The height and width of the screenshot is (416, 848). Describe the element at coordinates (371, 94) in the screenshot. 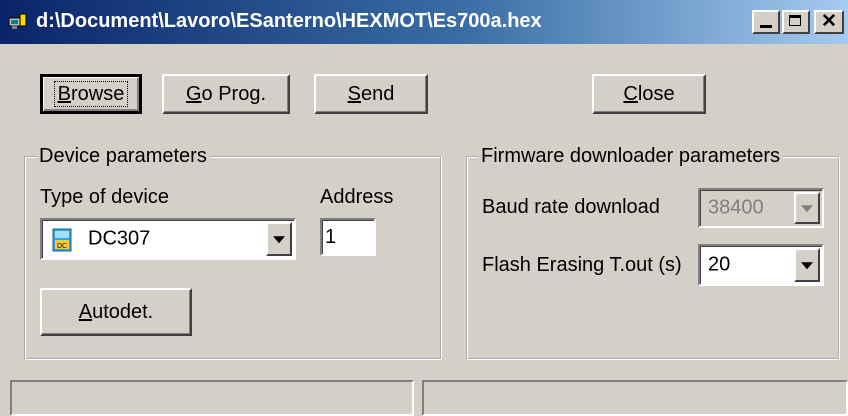

I see `send-button: Send` at that location.